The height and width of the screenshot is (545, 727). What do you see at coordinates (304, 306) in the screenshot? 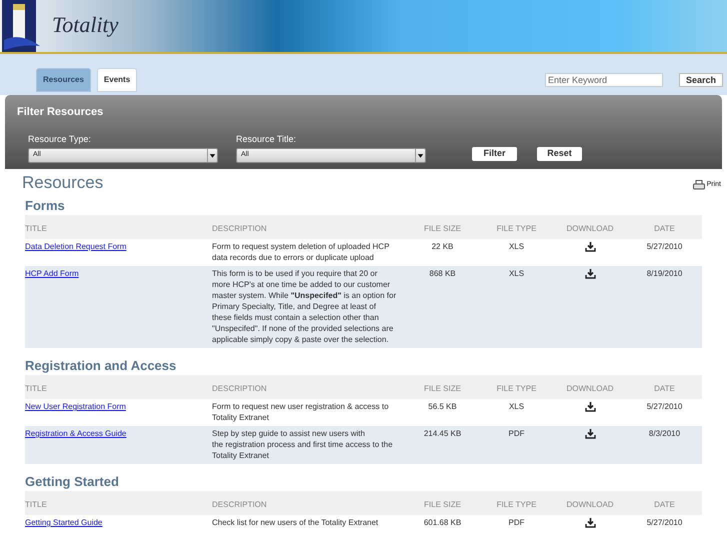
I see `description-text: This form is to be used if you require that 20 or more HCP's at one time be added to our customer master system. While "Unspecifed" is an option for Primary Specialty, Title, and Degree at least of these fields must contain a selection other than "Unspecifed". If none of the provided selections are applicable simply copy & paste over the selection.` at bounding box center [304, 306].